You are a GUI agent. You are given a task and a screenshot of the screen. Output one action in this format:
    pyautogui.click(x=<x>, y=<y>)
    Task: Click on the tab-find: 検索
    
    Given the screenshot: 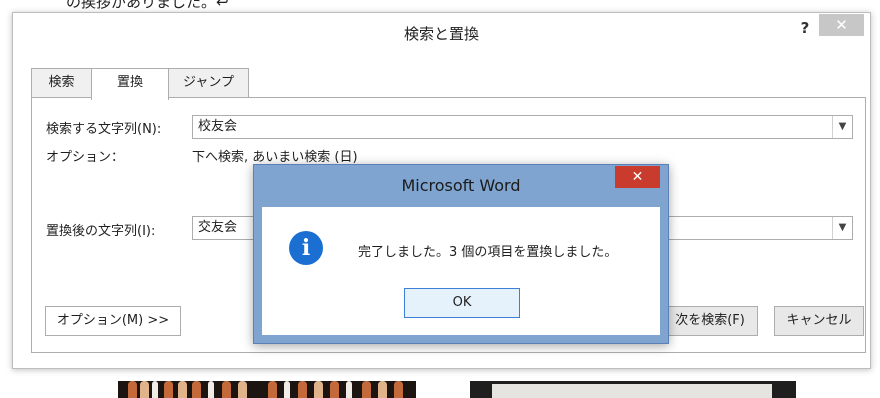 What is the action you would take?
    pyautogui.click(x=61, y=83)
    